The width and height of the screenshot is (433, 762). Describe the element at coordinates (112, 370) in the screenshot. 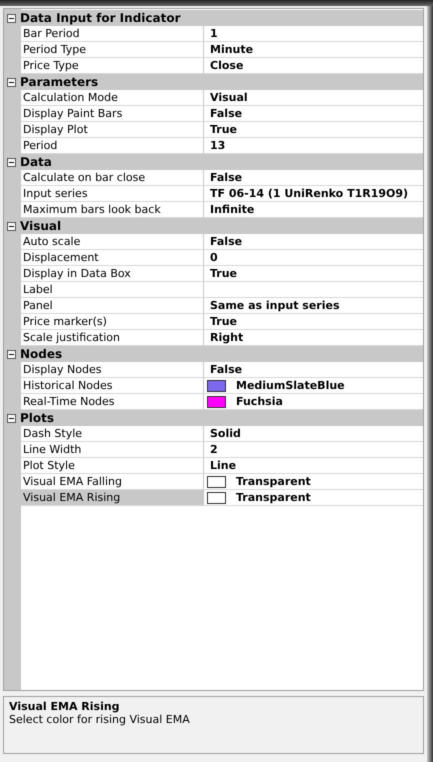

I see `property-name: Display Nodes` at that location.